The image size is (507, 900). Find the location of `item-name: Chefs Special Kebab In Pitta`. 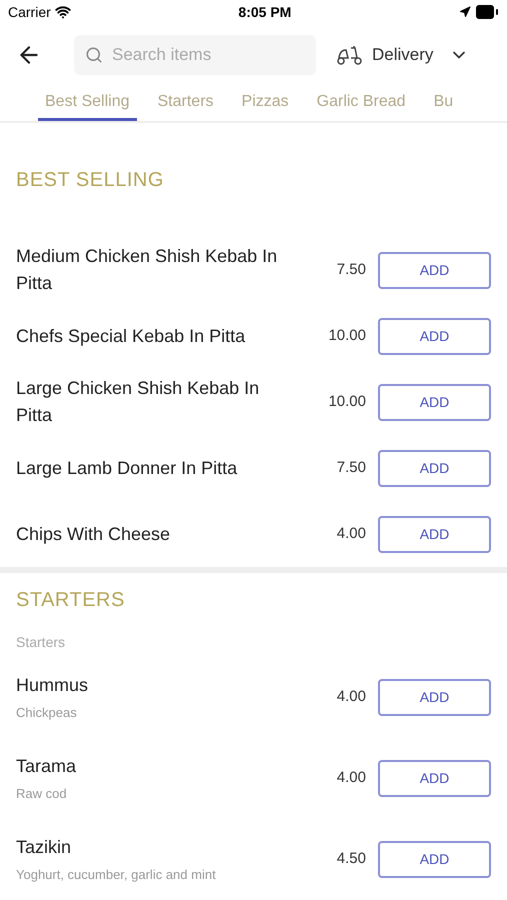

item-name: Chefs Special Kebab In Pitta is located at coordinates (131, 336).